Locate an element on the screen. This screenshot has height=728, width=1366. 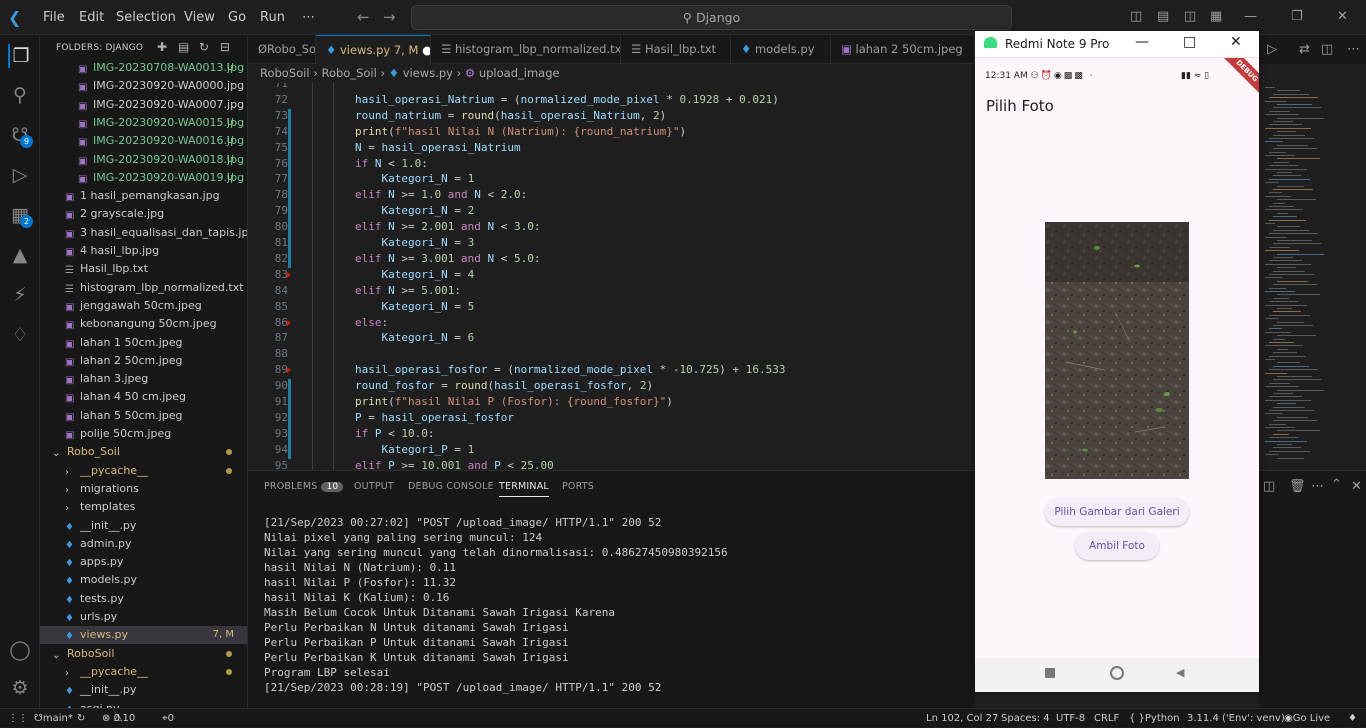
remote-icon: ⚡ is located at coordinates (20, 295).